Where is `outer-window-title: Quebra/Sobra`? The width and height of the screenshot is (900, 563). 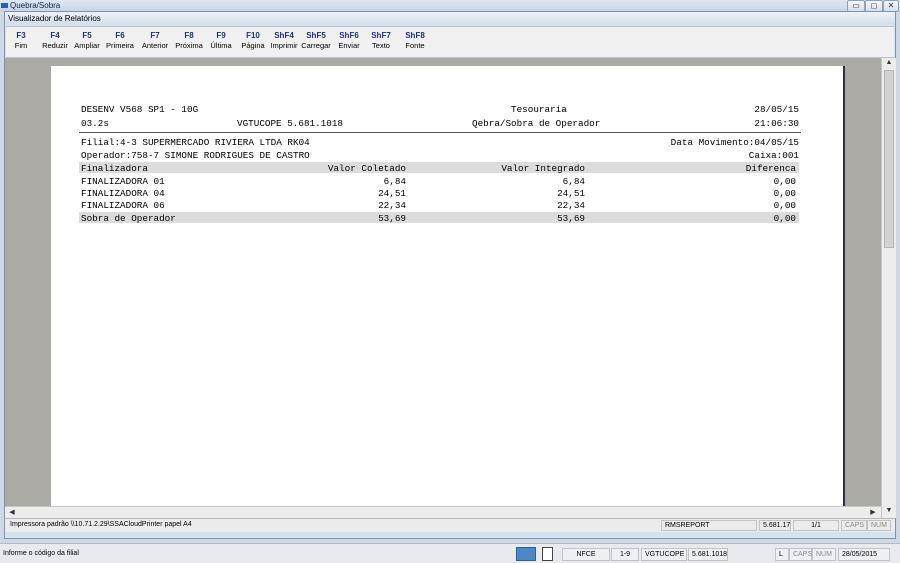
outer-window-title: Quebra/Sobra is located at coordinates (35, 5).